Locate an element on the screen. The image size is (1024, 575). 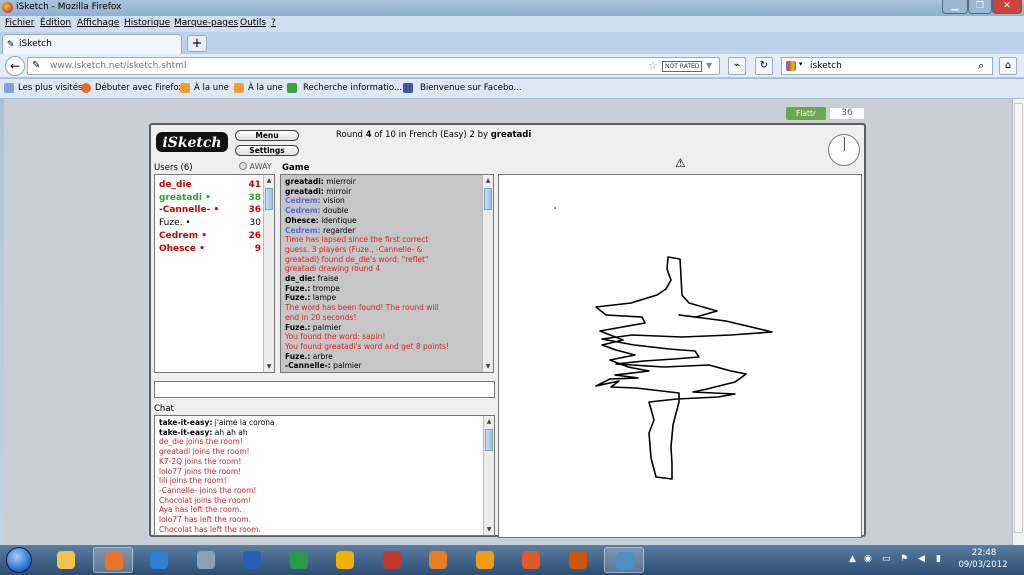
game-log-line: Cedrem: regarder is located at coordinates (382, 231).